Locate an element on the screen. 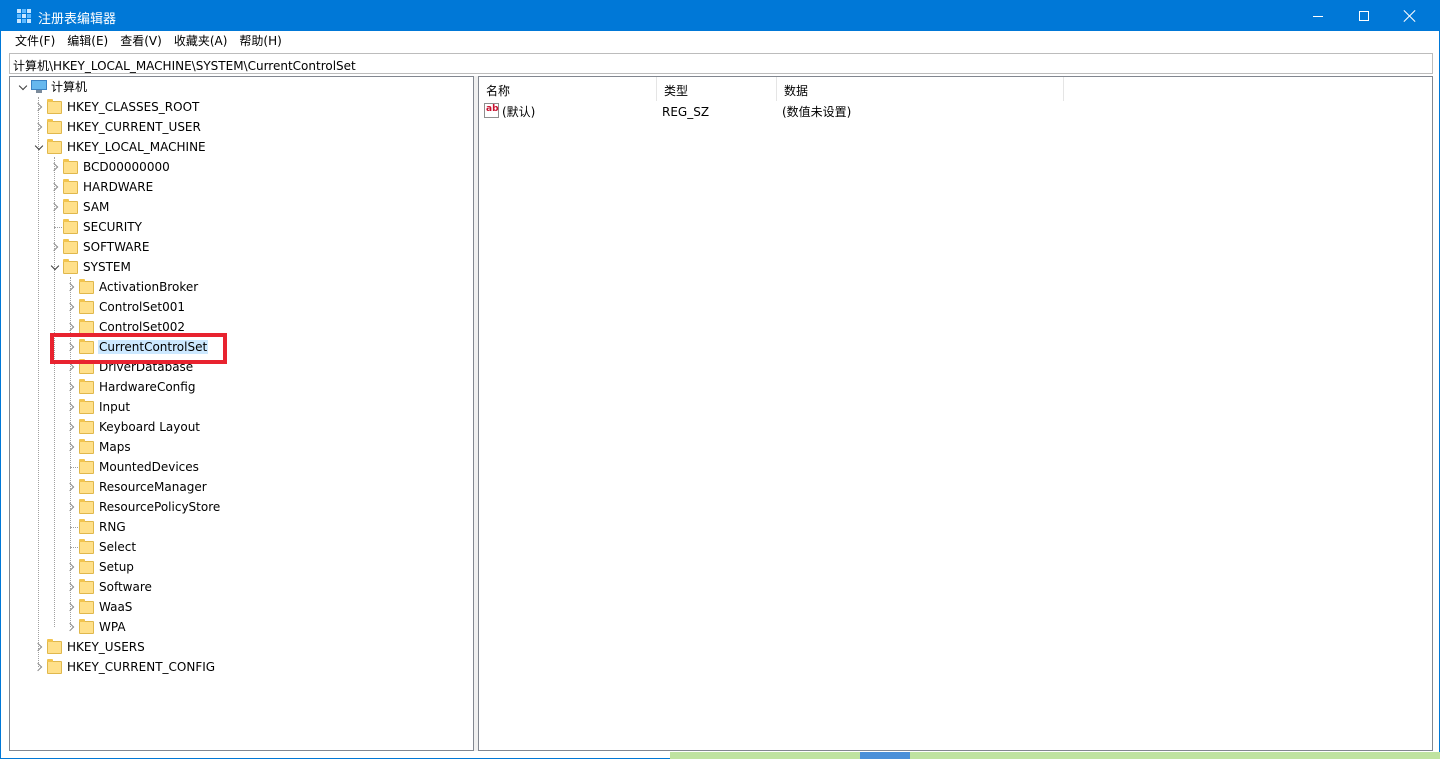 This screenshot has height=759, width=1440. tree-node-hardwareconfig: HardwareConfig is located at coordinates (240, 387).